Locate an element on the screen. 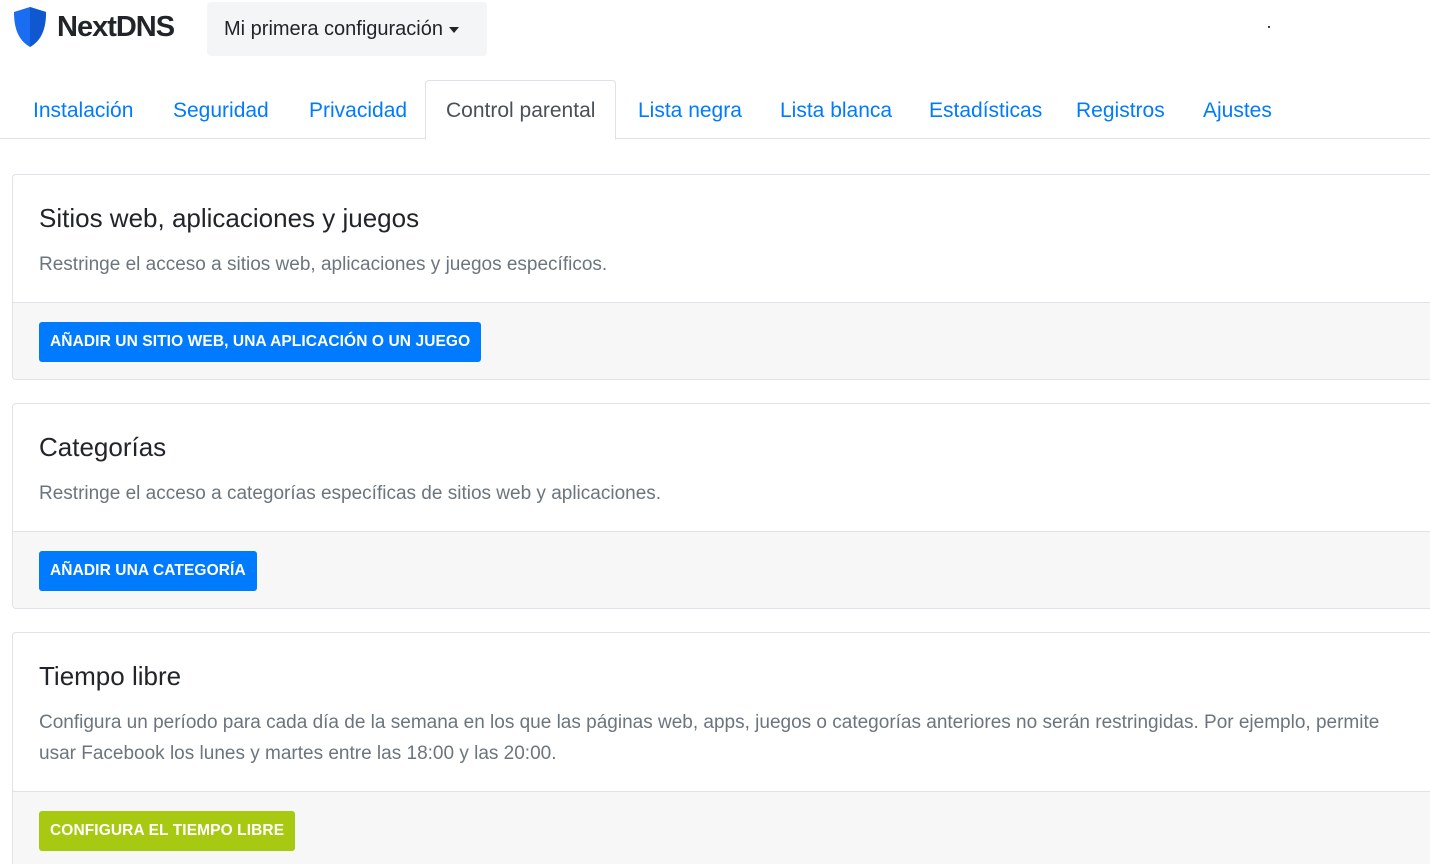  tab-seguridad: Seguridad is located at coordinates (221, 109).